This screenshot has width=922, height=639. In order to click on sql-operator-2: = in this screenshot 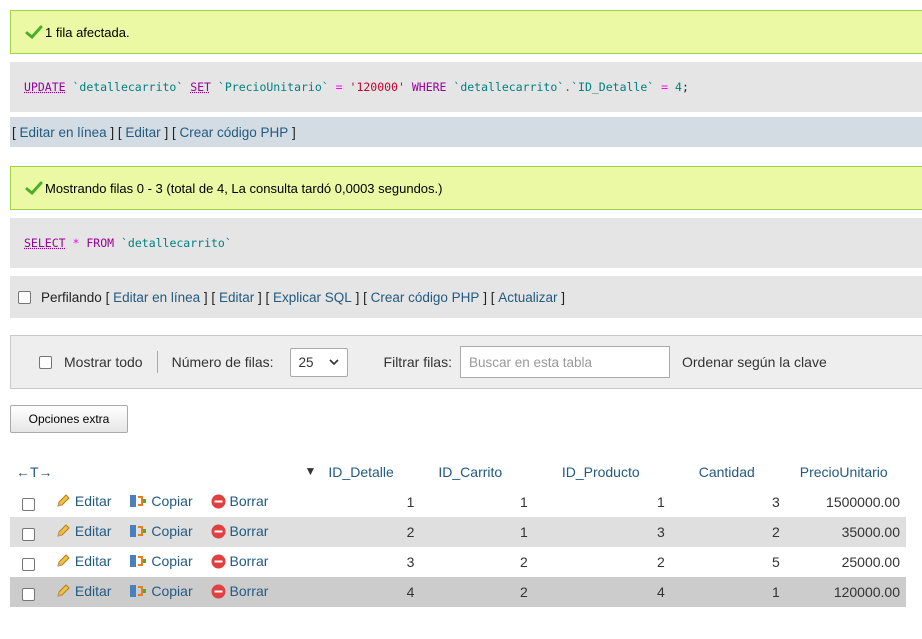, I will do `click(665, 87)`.